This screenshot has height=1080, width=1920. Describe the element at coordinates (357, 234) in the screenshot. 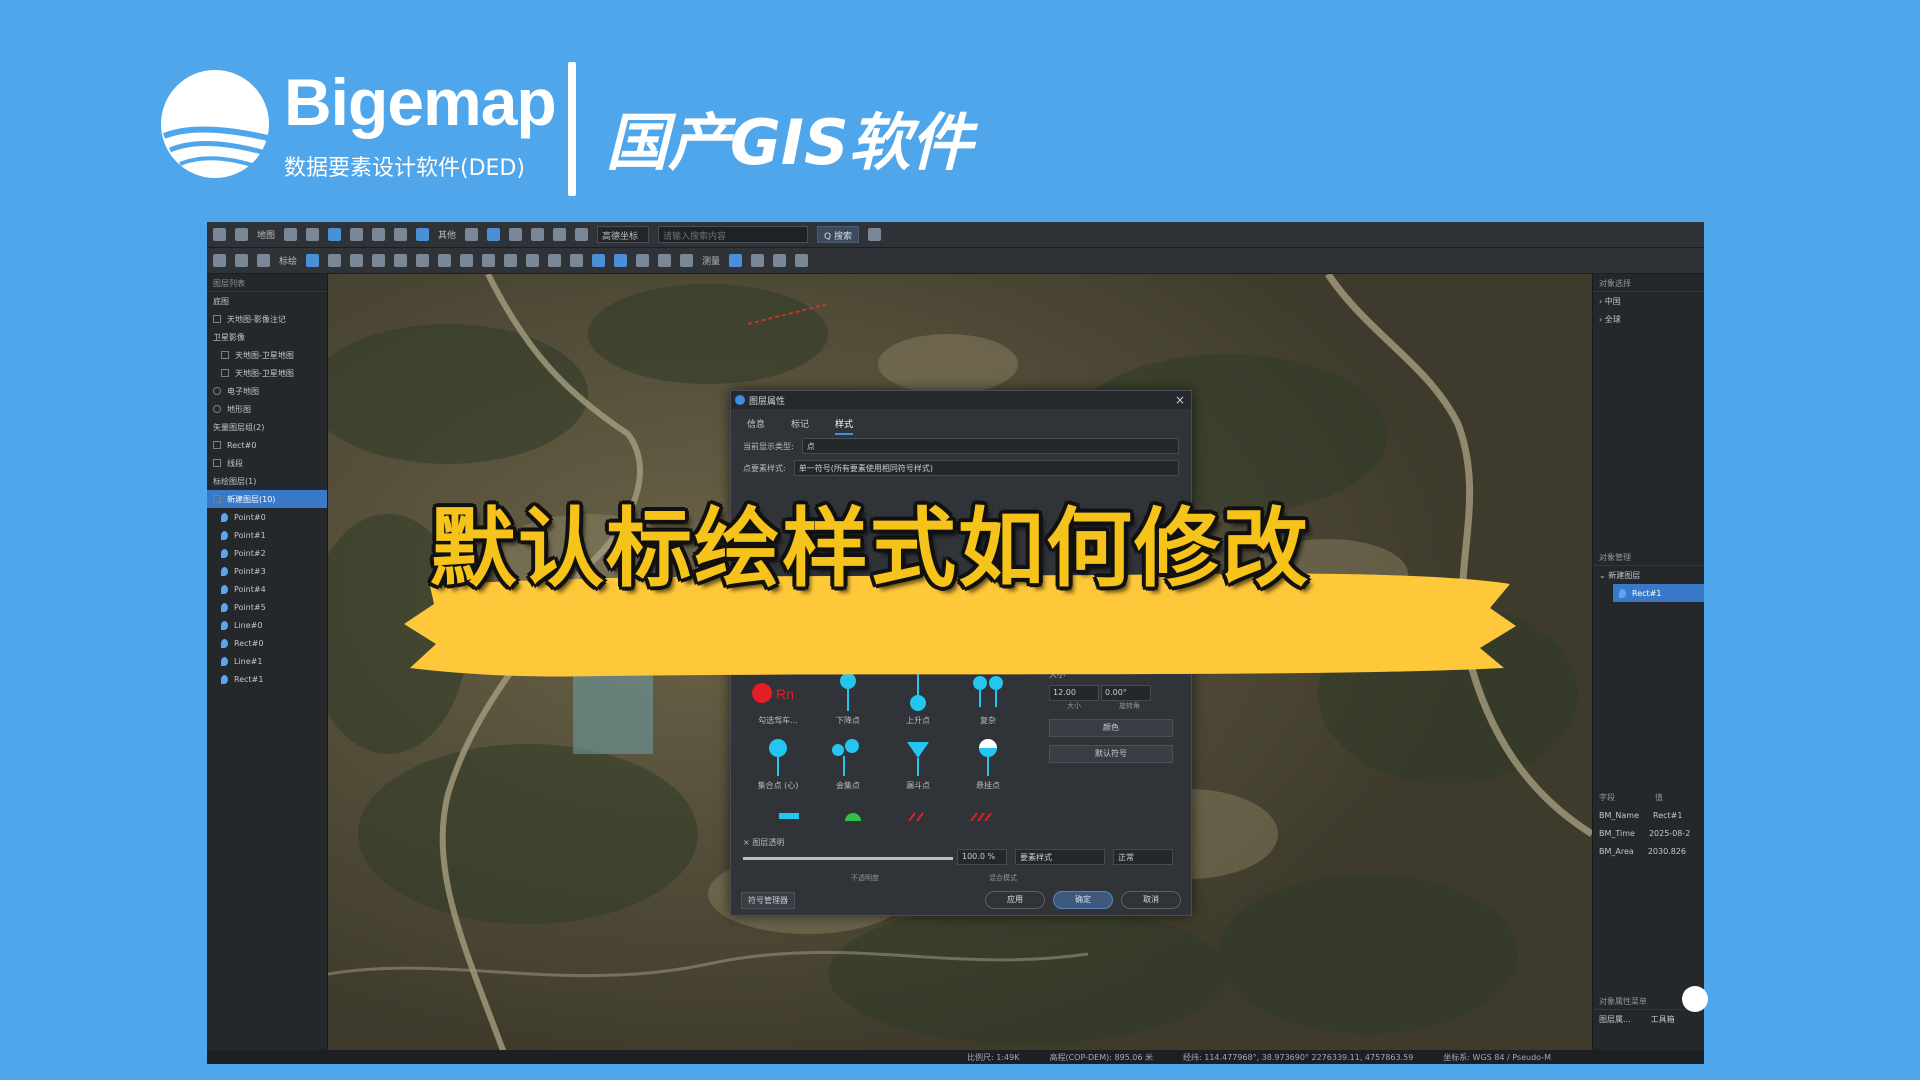

I see `zoom-in-icon` at that location.